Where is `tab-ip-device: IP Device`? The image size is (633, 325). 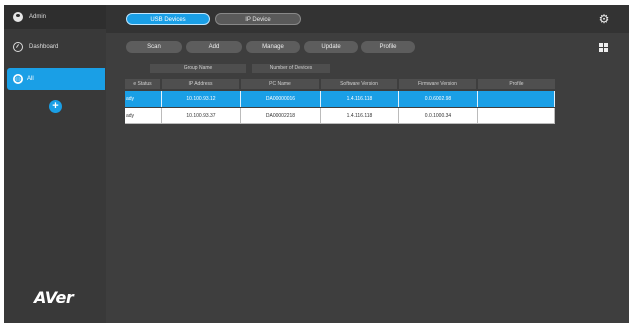
tab-ip-device: IP Device is located at coordinates (258, 19).